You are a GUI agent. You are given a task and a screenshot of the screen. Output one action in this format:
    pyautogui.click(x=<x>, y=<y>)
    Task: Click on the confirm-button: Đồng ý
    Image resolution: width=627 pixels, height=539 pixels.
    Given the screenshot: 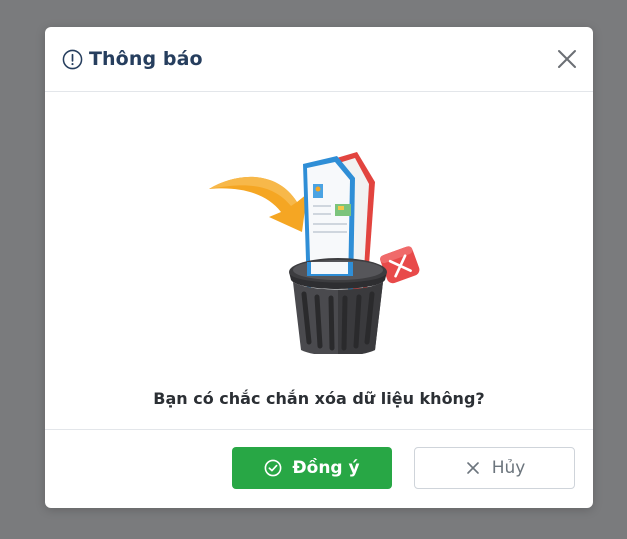 What is the action you would take?
    pyautogui.click(x=312, y=468)
    